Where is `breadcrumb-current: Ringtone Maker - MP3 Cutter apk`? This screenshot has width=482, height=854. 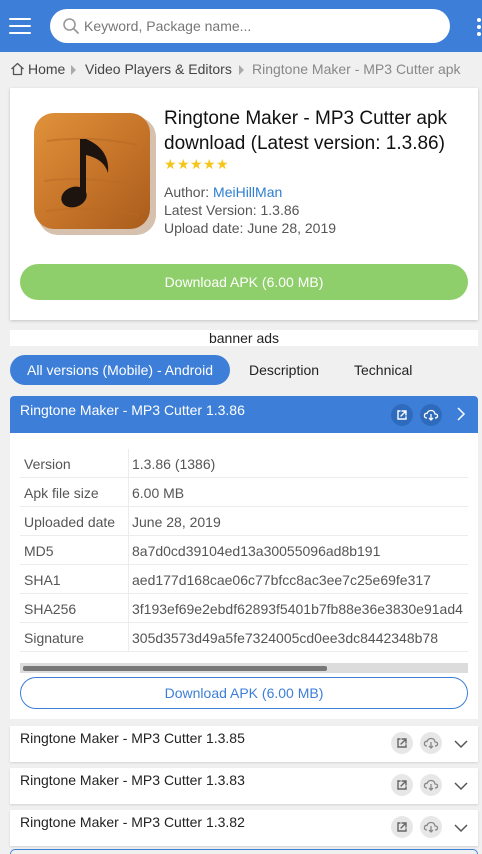 breadcrumb-current: Ringtone Maker - MP3 Cutter apk is located at coordinates (356, 69).